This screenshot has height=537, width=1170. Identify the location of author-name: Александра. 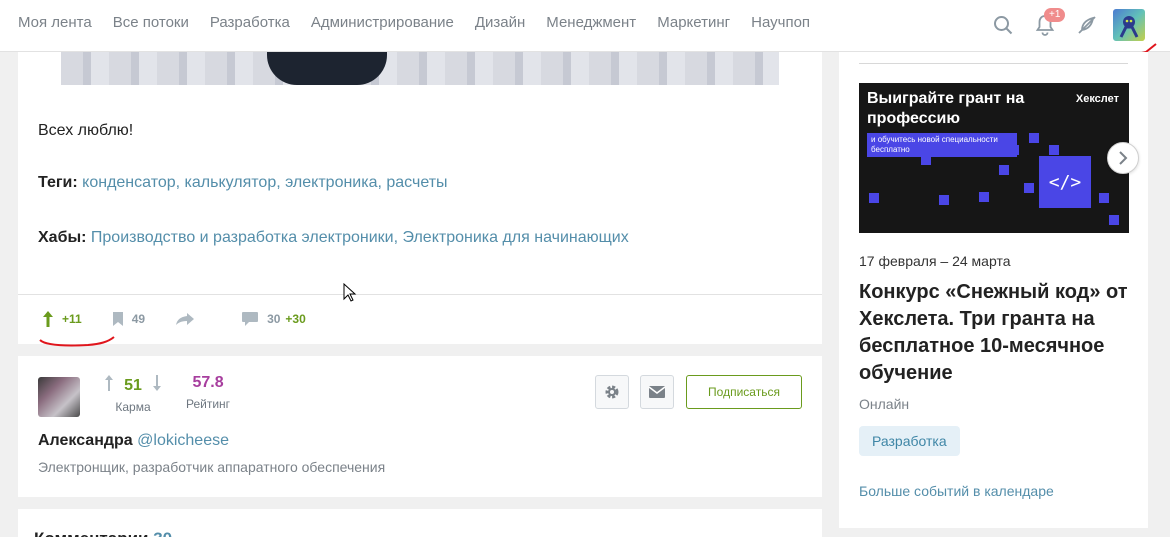
(85, 440).